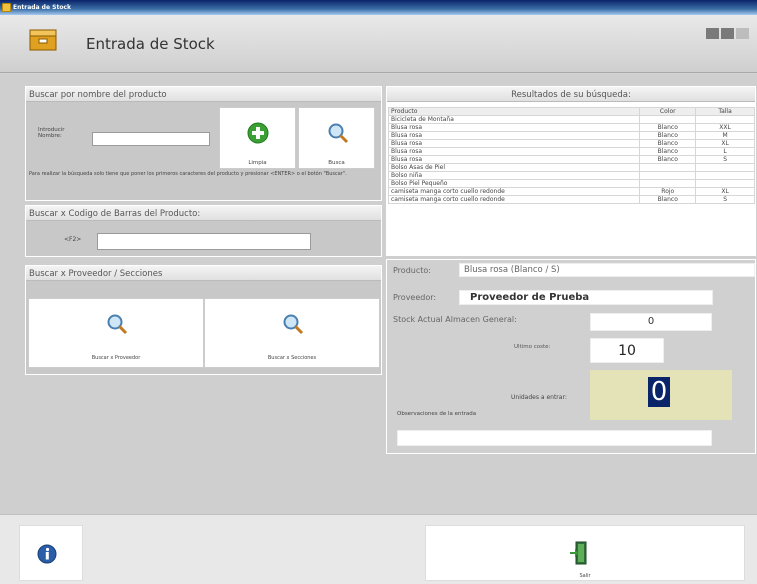 This screenshot has height=584, width=757. I want to click on search-sections-label: Buscar x Secciones, so click(292, 358).